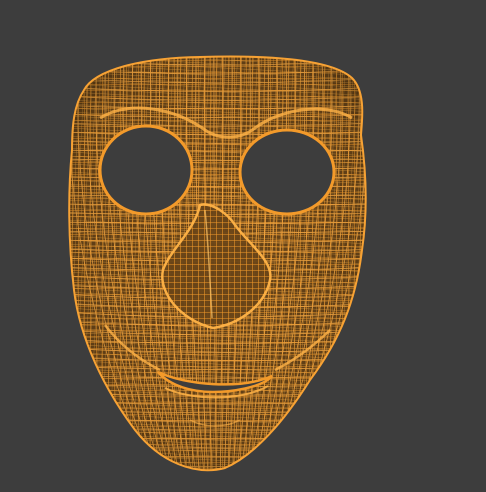  What do you see at coordinates (287, 172) in the screenshot?
I see `right-eye-hole` at bounding box center [287, 172].